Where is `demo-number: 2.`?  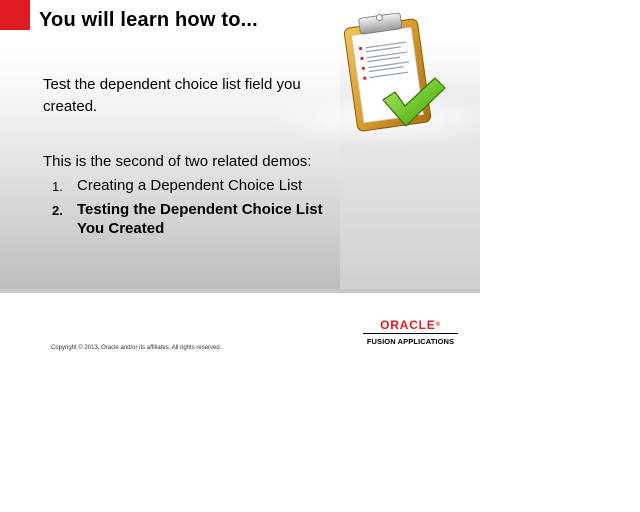 demo-number: 2. is located at coordinates (57, 210).